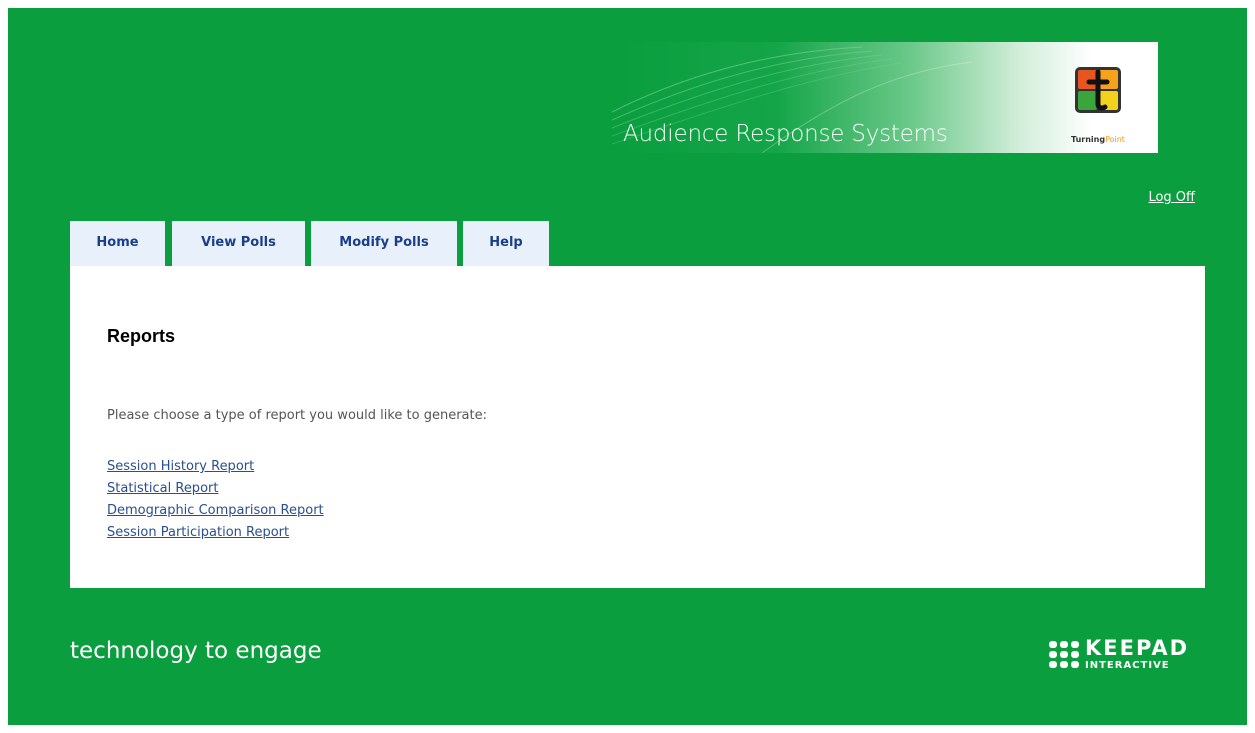 This screenshot has height=733, width=1255. What do you see at coordinates (141, 336) in the screenshot?
I see `page-title: Reports` at bounding box center [141, 336].